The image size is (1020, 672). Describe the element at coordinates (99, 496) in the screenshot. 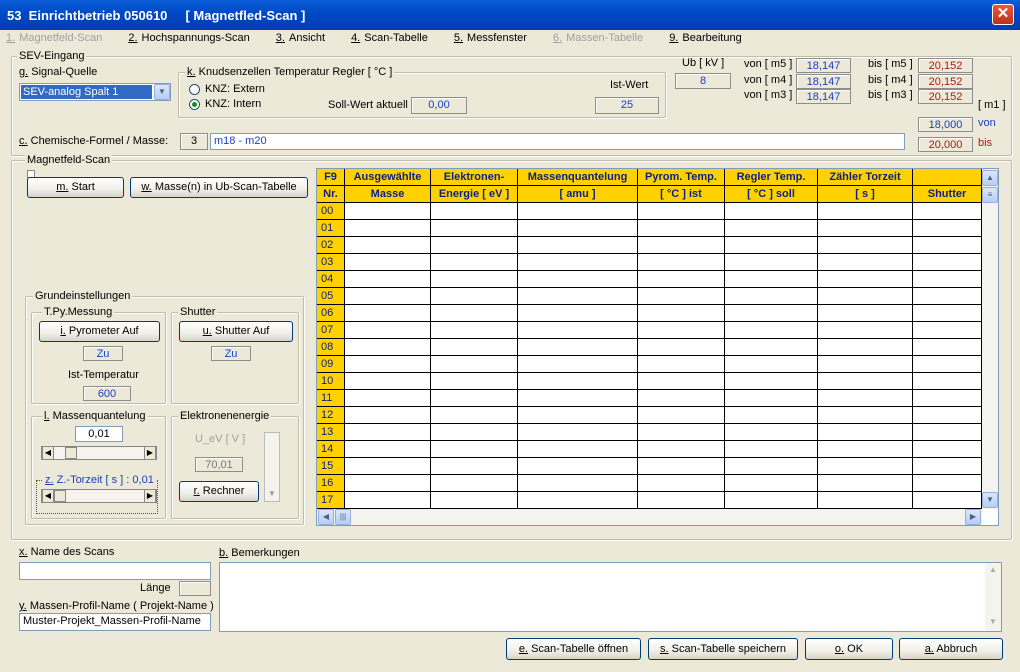

I see `ztorzeit-slider: ◀ ▶` at that location.